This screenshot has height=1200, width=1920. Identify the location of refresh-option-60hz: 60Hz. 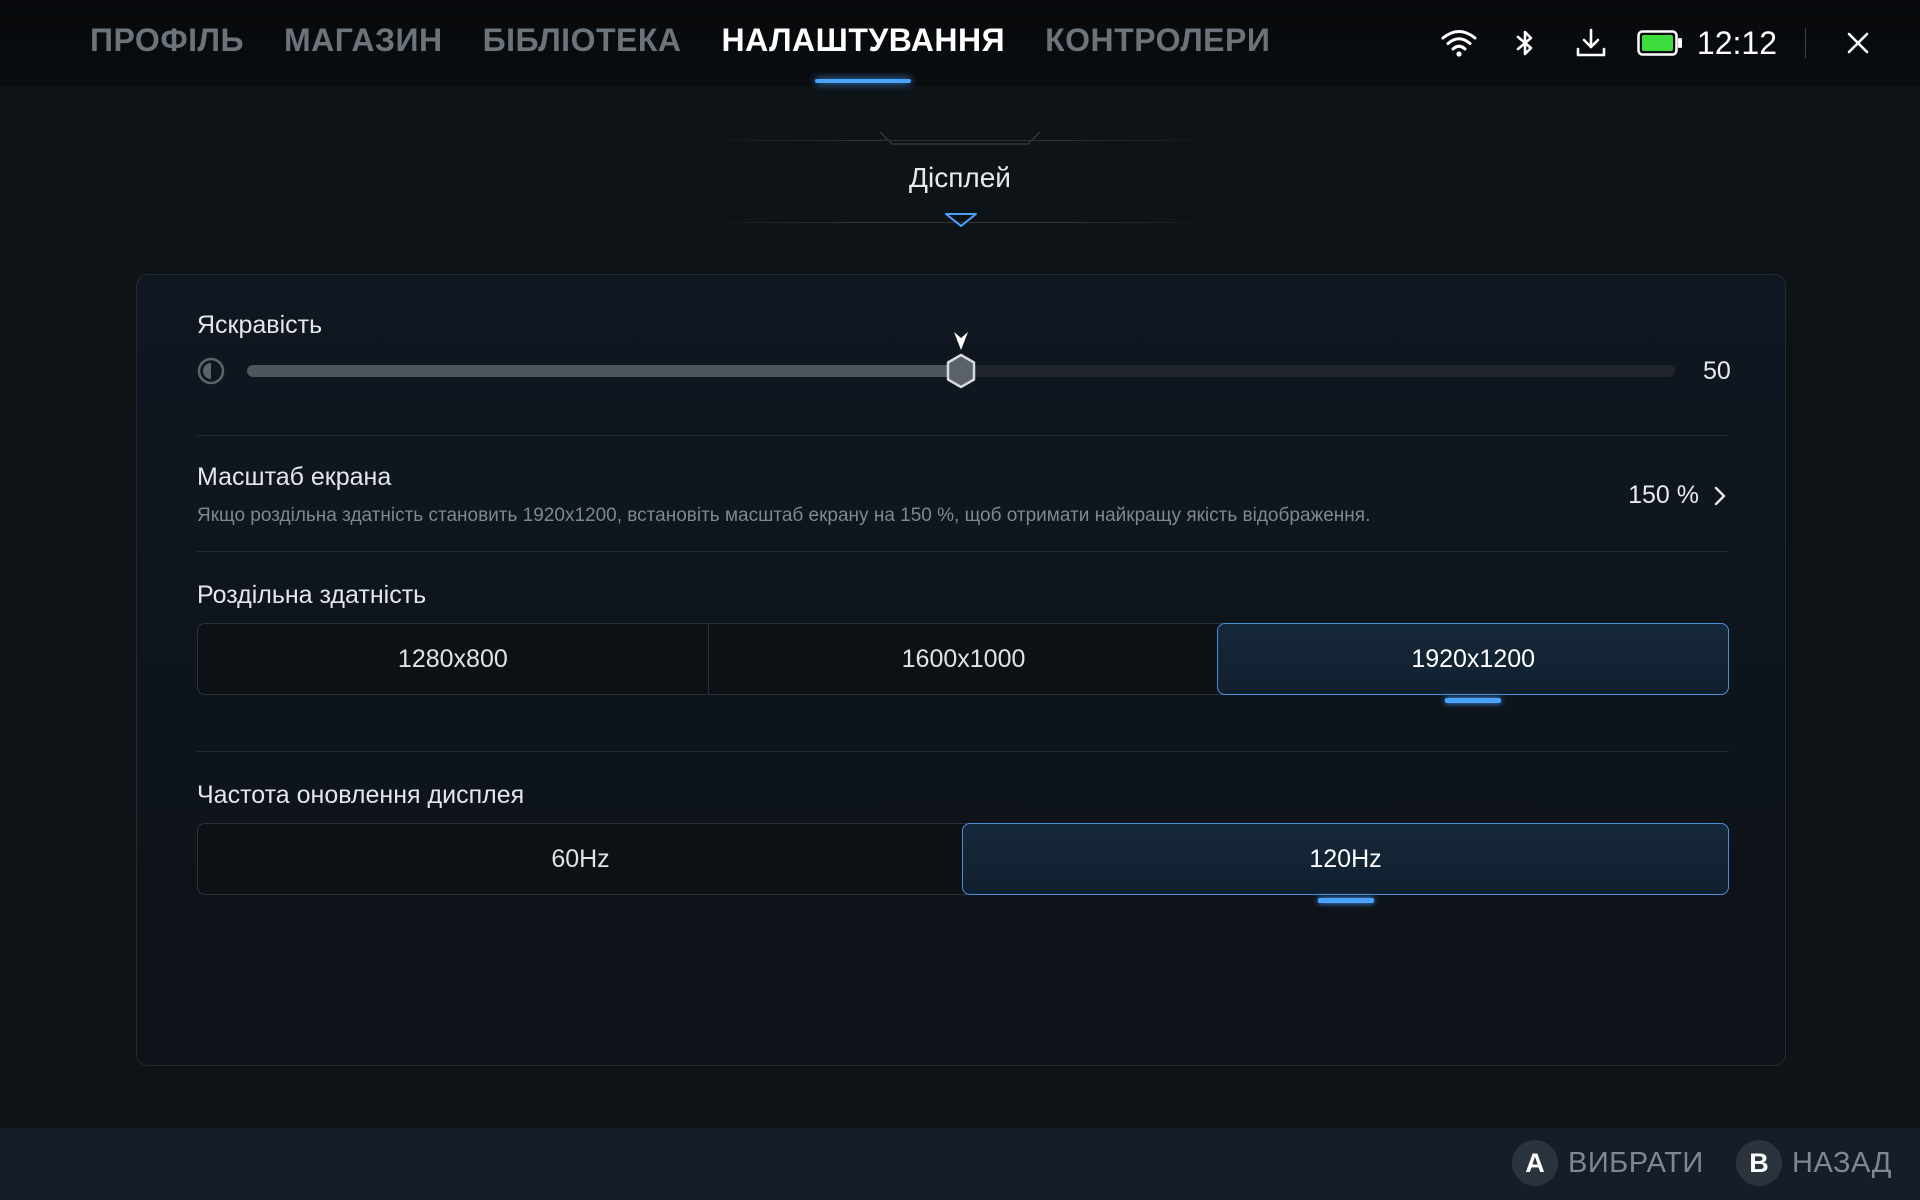
(580, 859).